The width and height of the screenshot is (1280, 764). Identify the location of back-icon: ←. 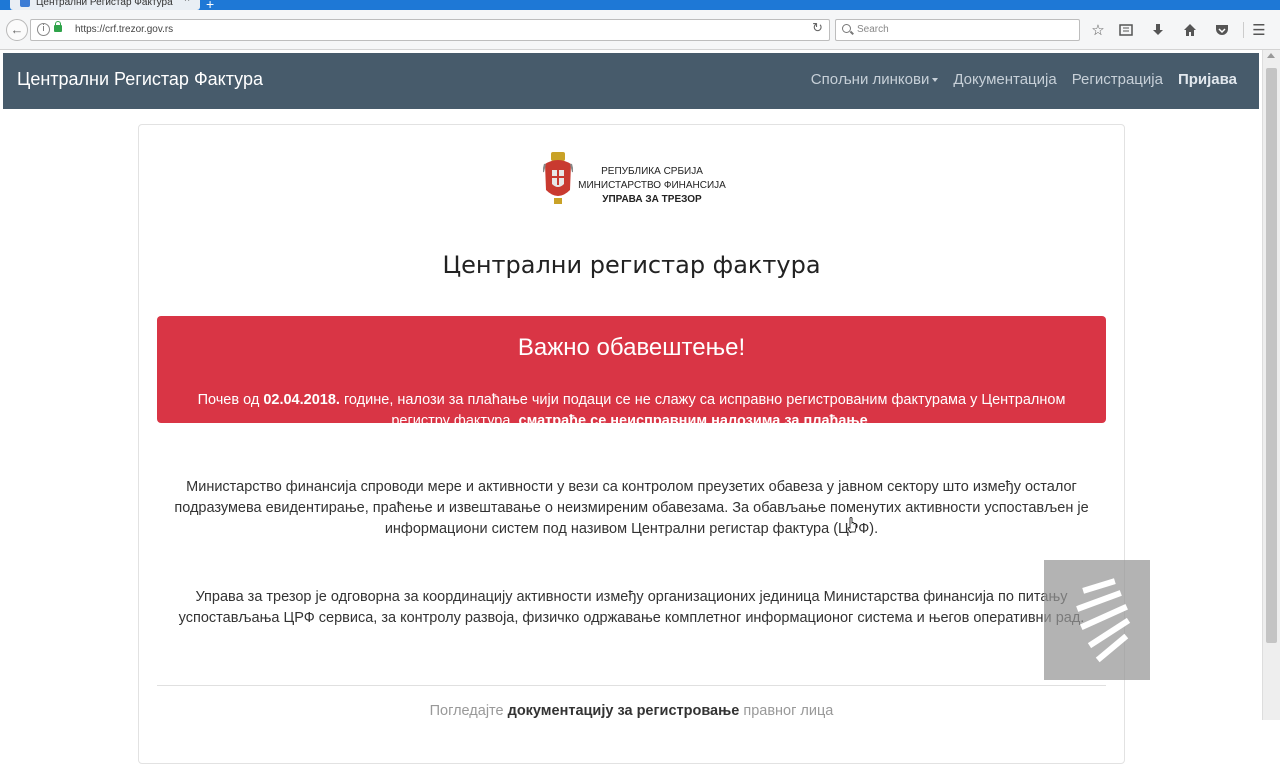
(17, 30).